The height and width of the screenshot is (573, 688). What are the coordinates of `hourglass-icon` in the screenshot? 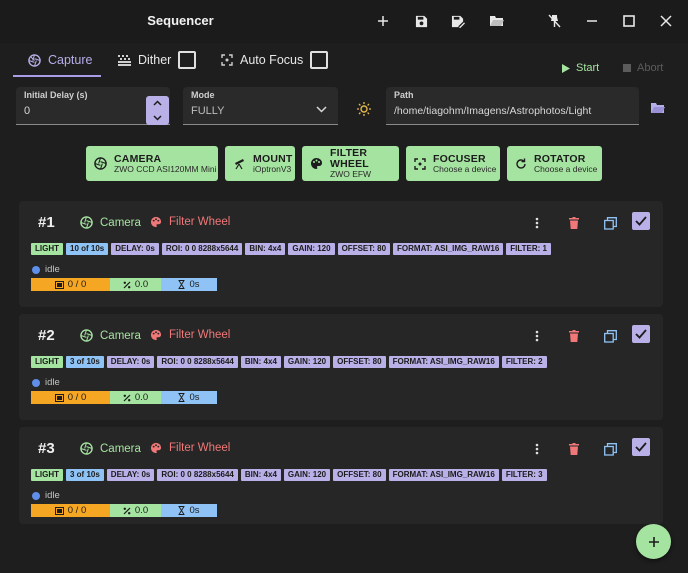 It's located at (181, 284).